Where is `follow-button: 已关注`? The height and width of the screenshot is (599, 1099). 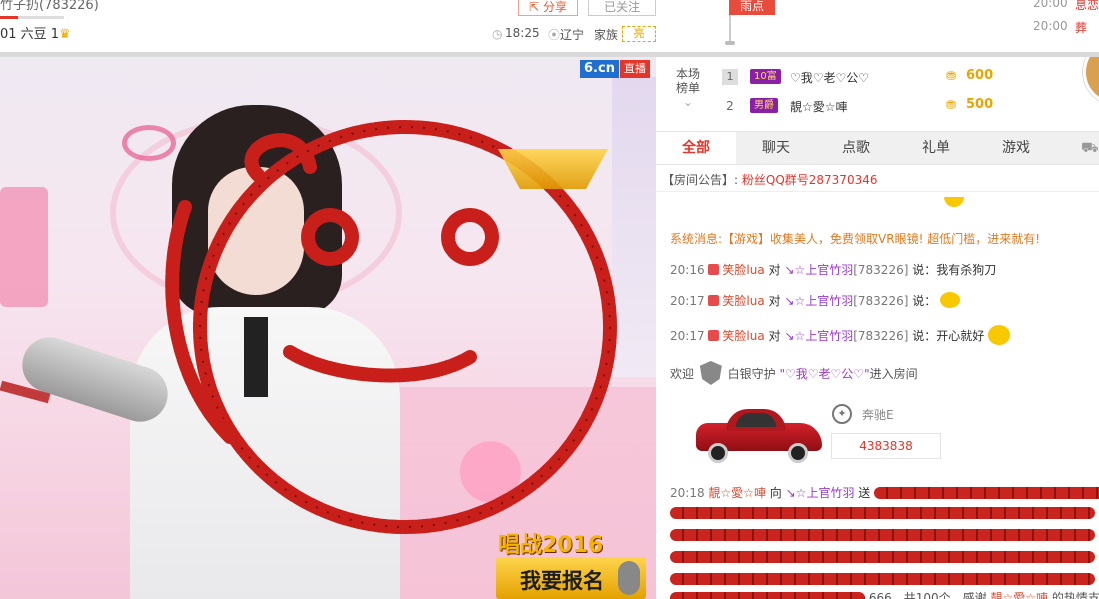
follow-button: 已关注 is located at coordinates (622, 8).